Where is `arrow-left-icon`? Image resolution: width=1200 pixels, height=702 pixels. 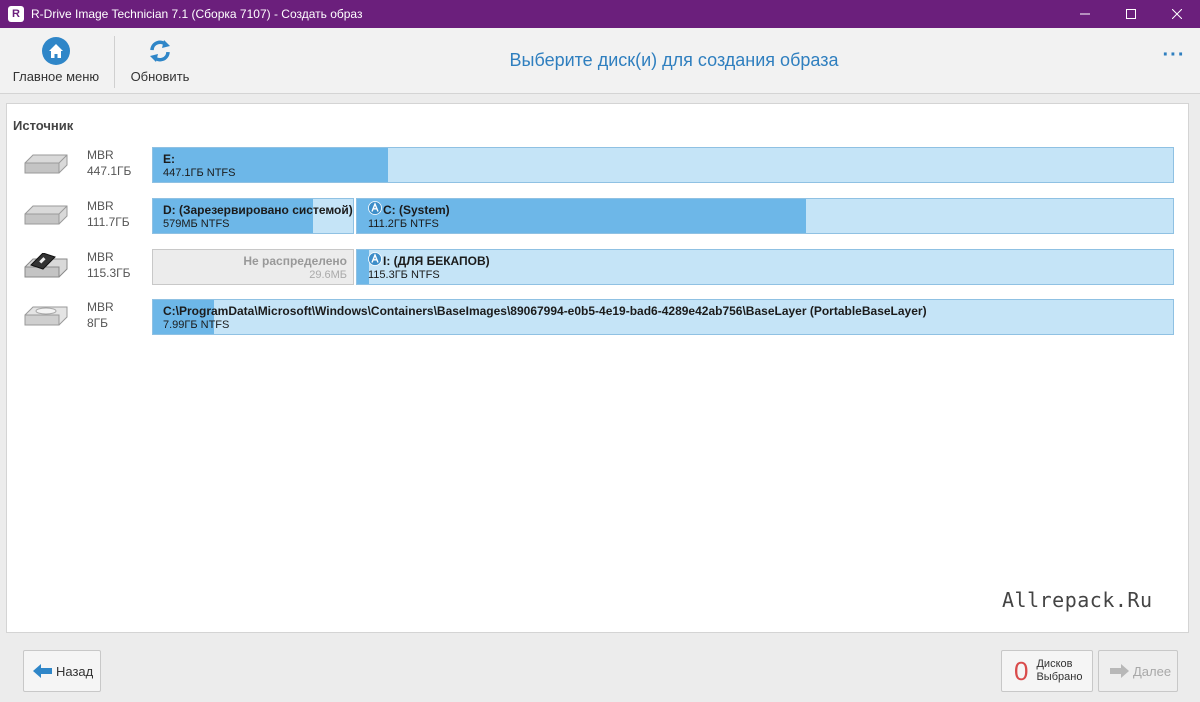
arrow-left-icon is located at coordinates (42, 671).